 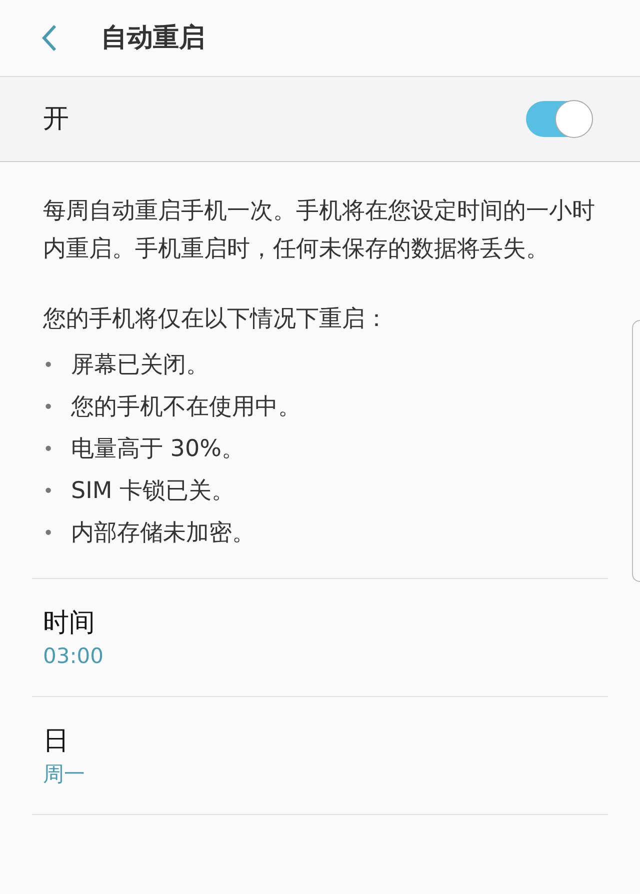 What do you see at coordinates (163, 533) in the screenshot?
I see `condition-text: 内部存储未加密。` at bounding box center [163, 533].